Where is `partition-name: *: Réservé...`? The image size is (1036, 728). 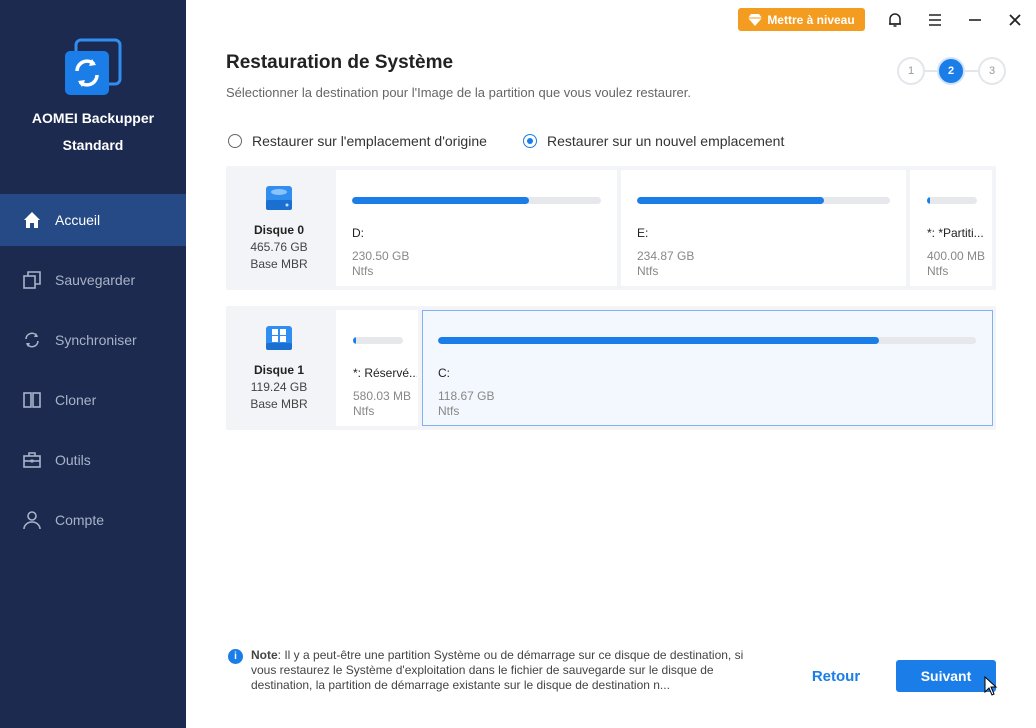
partition-name: *: Réservé... is located at coordinates (385, 373).